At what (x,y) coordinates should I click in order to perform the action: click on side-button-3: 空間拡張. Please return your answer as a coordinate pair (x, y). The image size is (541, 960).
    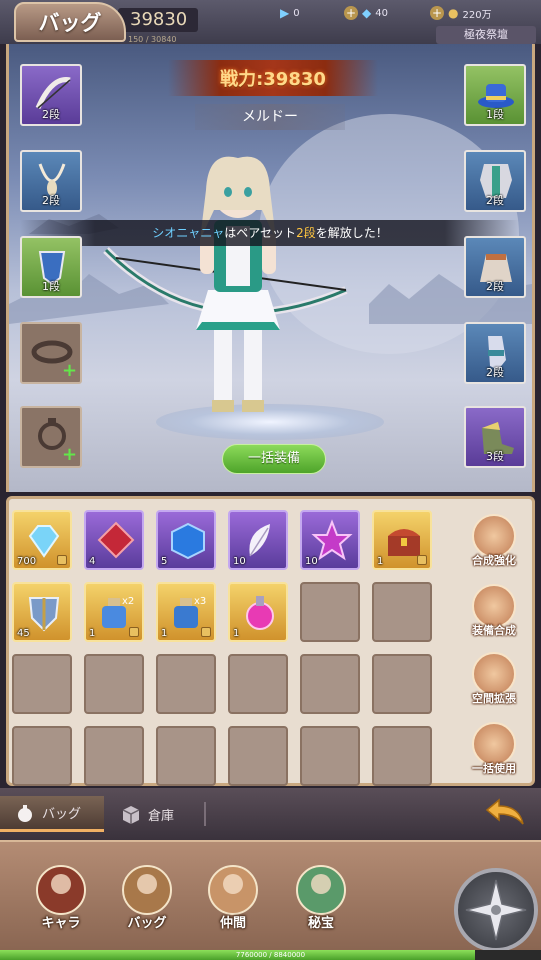
    Looking at the image, I should click on (494, 684).